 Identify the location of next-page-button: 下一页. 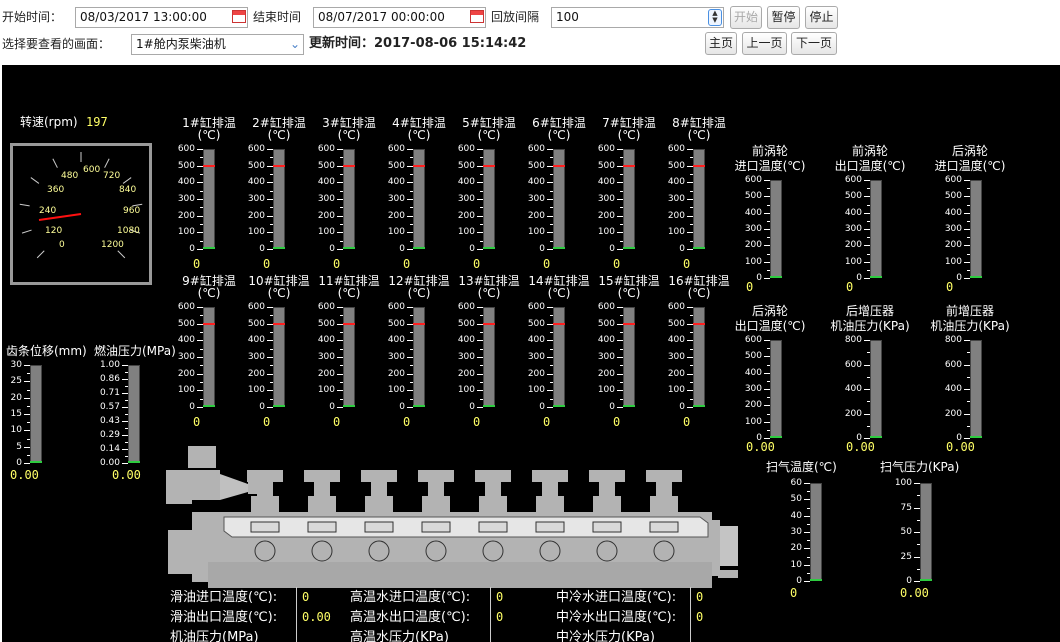
(814, 43).